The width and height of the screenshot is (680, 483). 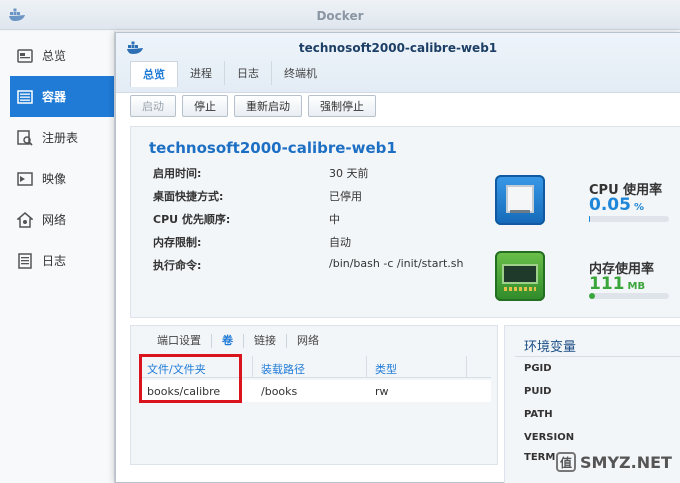 I want to click on memory-usage-bar, so click(x=629, y=296).